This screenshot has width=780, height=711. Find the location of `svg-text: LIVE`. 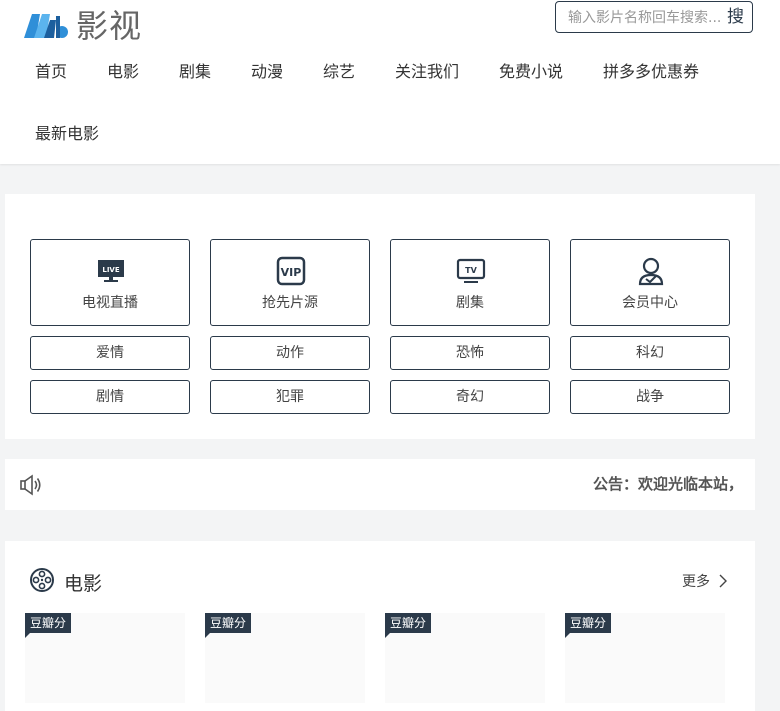

svg-text: LIVE is located at coordinates (110, 270).